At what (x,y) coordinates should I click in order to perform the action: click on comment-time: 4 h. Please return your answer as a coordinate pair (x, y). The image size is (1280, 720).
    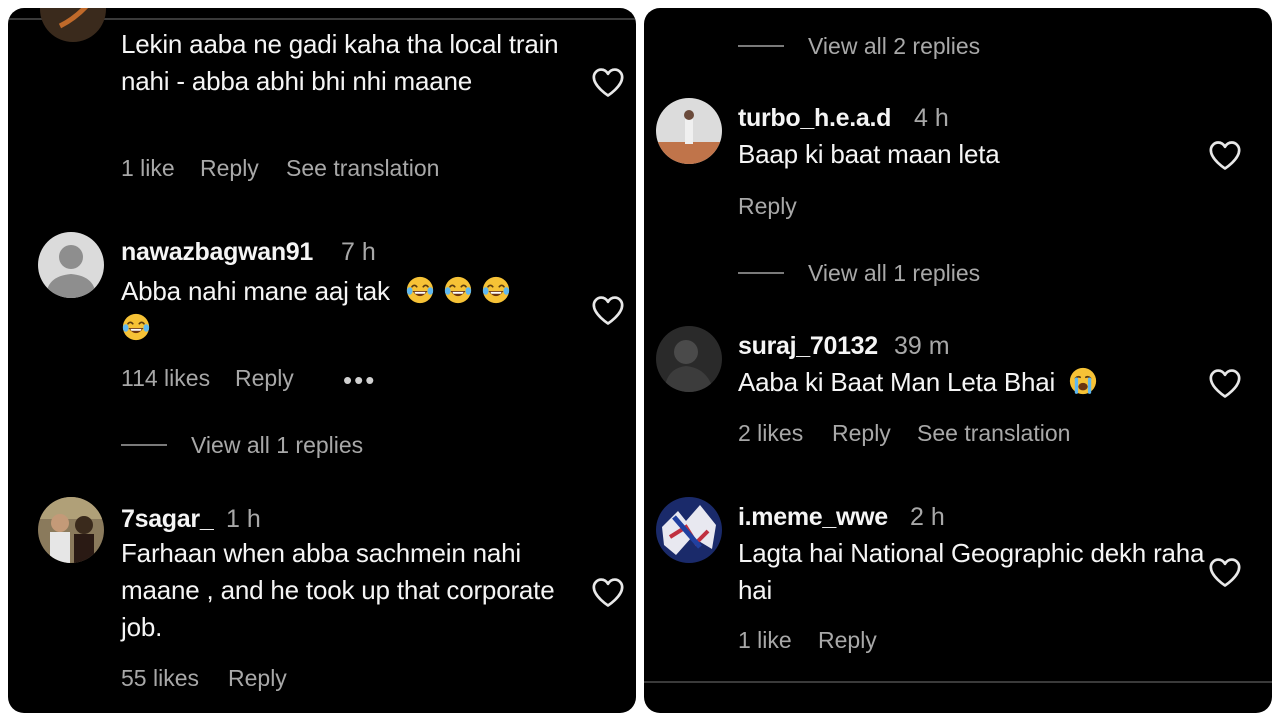
    Looking at the image, I should click on (931, 118).